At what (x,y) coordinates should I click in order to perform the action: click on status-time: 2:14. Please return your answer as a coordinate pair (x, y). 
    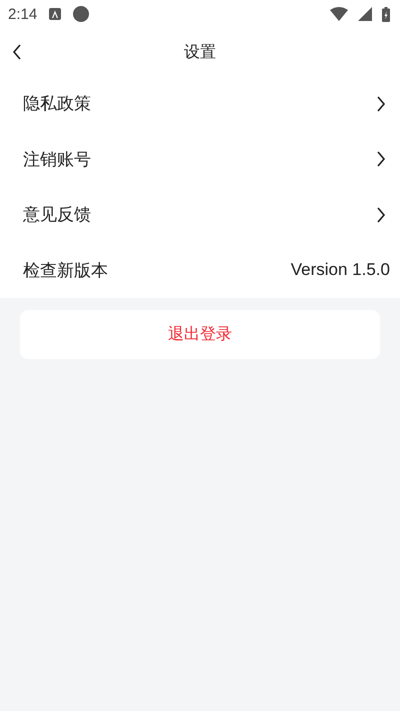
    Looking at the image, I should click on (23, 14).